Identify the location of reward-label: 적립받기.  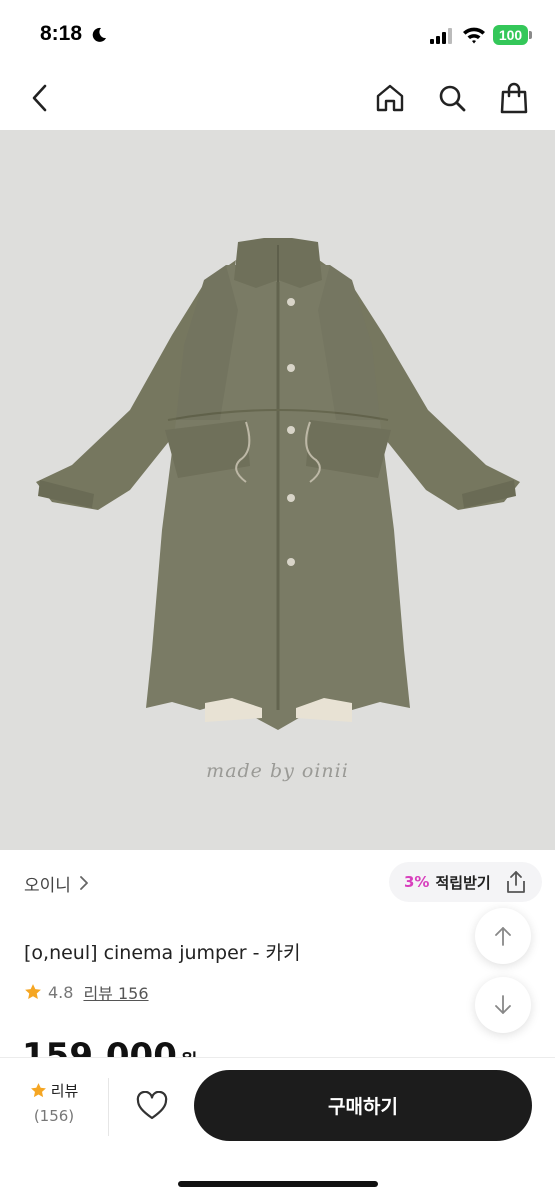
(463, 882).